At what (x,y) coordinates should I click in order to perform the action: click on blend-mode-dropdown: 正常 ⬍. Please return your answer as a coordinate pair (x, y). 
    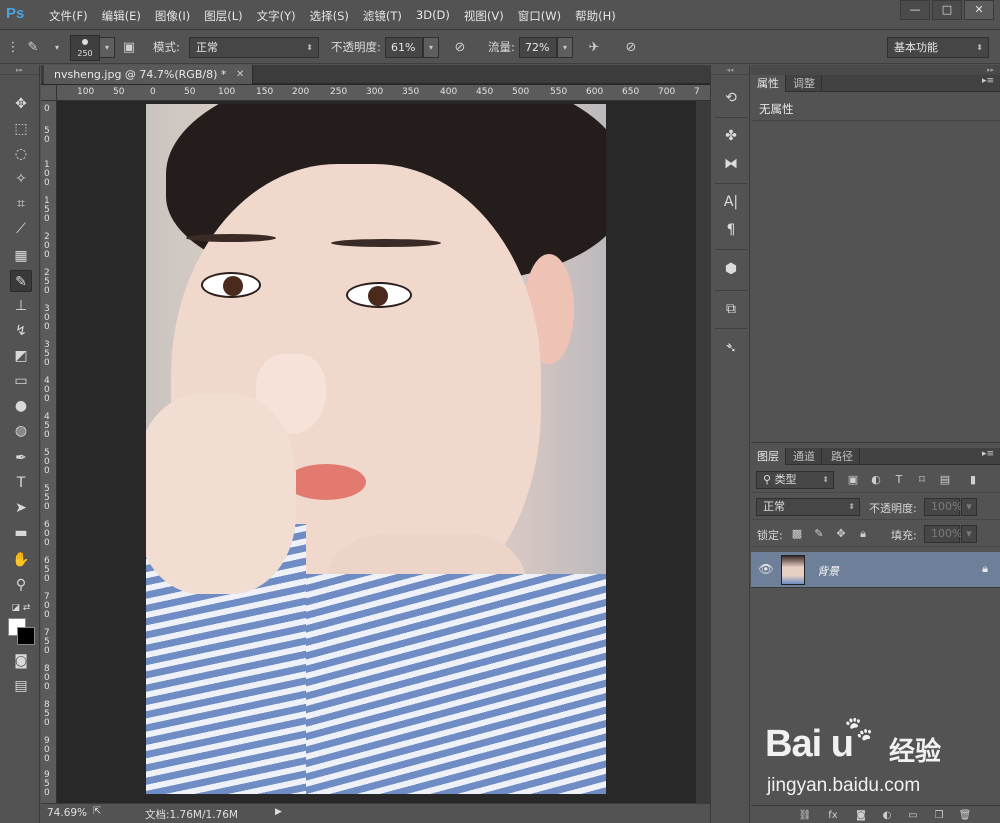
    Looking at the image, I should click on (808, 507).